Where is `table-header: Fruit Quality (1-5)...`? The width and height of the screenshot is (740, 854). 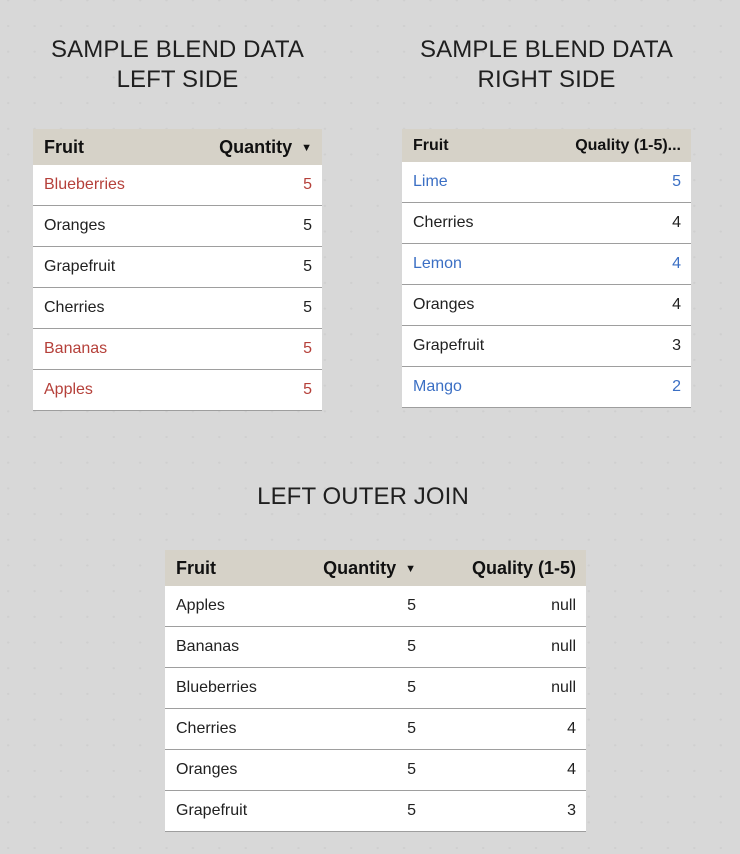 table-header: Fruit Quality (1-5)... is located at coordinates (546, 145).